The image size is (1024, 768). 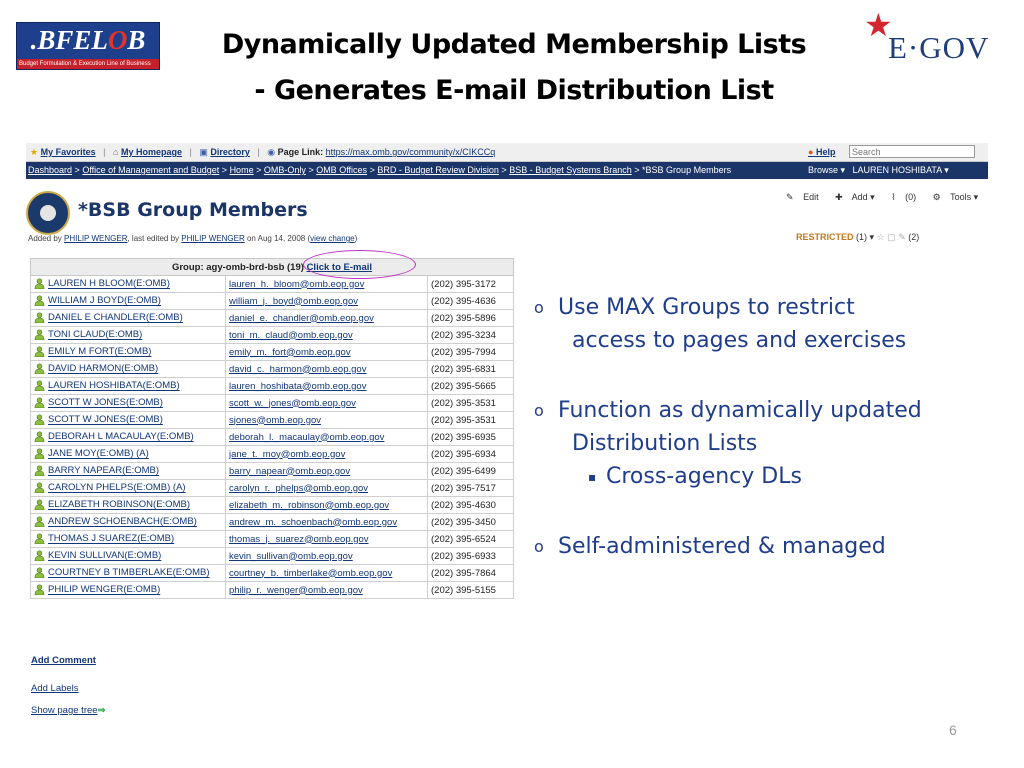 What do you see at coordinates (101, 710) in the screenshot?
I see `arrow-icon: ⇒` at bounding box center [101, 710].